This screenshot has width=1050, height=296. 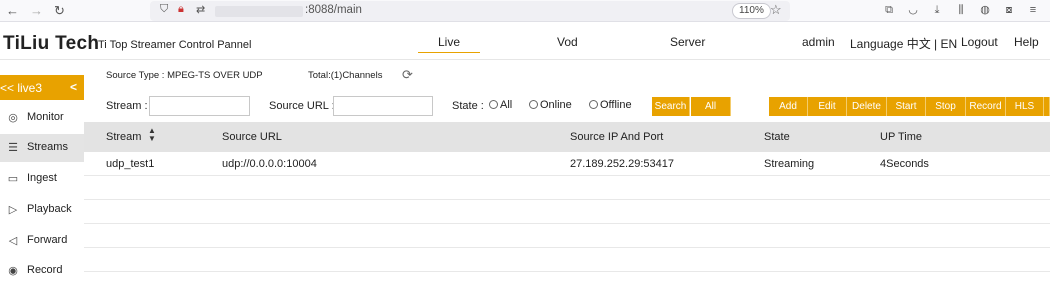 I want to click on shield-icon: ⛉, so click(x=164, y=9).